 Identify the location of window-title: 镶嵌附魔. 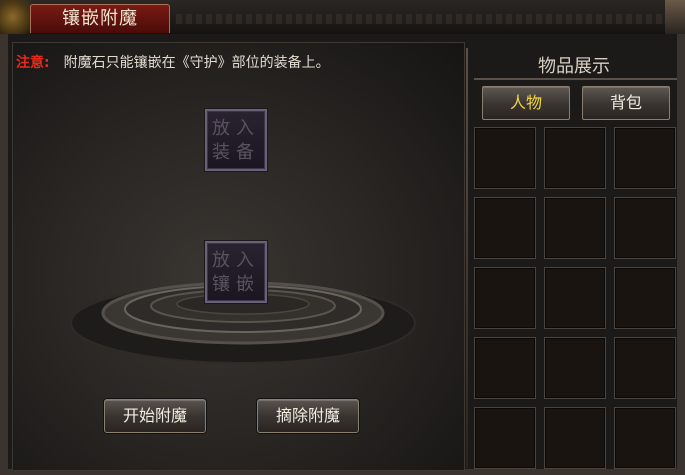
(100, 18).